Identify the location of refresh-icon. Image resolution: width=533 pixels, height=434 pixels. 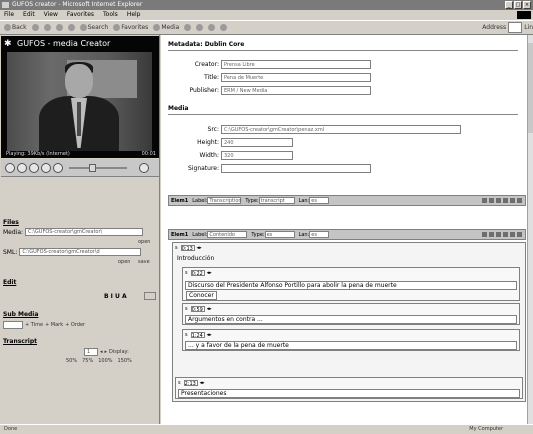
(59, 27).